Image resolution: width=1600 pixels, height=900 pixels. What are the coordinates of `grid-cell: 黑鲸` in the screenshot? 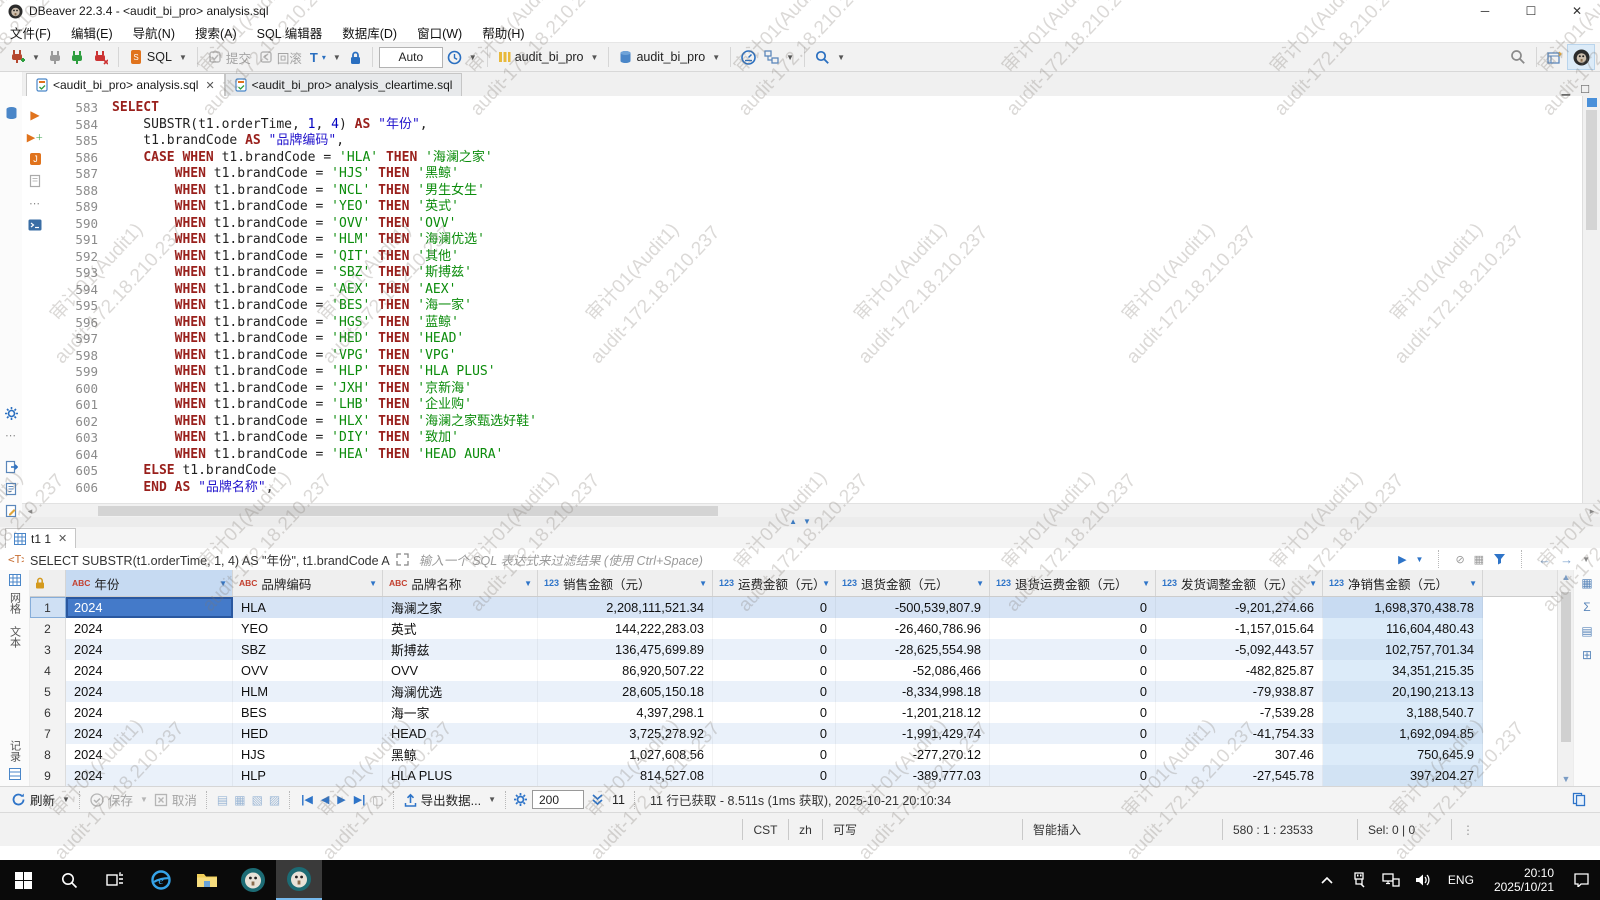 It's located at (460, 754).